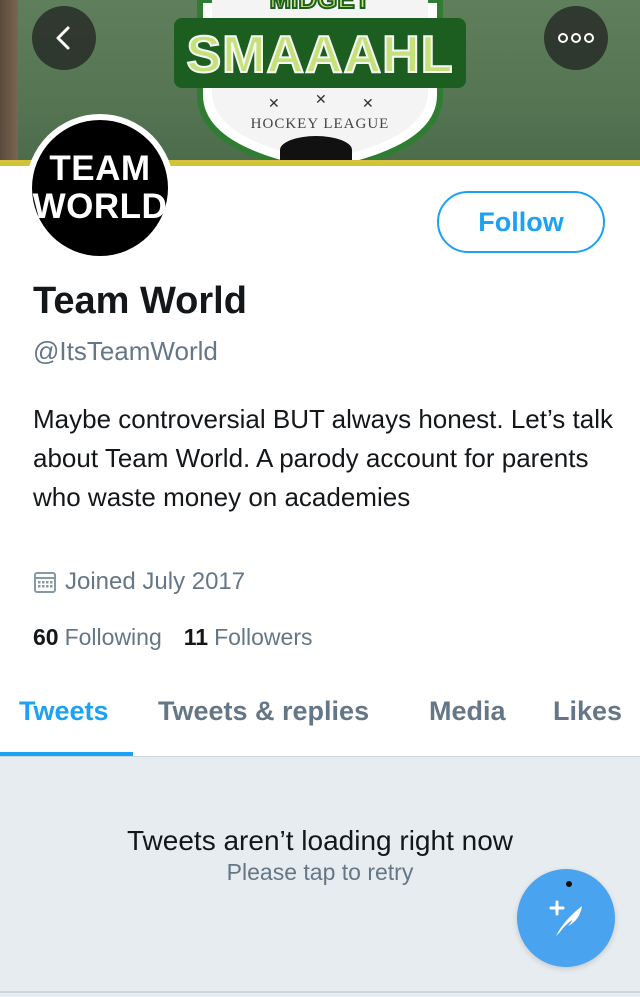 Image resolution: width=640 pixels, height=997 pixels. What do you see at coordinates (66, 754) in the screenshot?
I see `active-tab-indicator` at bounding box center [66, 754].